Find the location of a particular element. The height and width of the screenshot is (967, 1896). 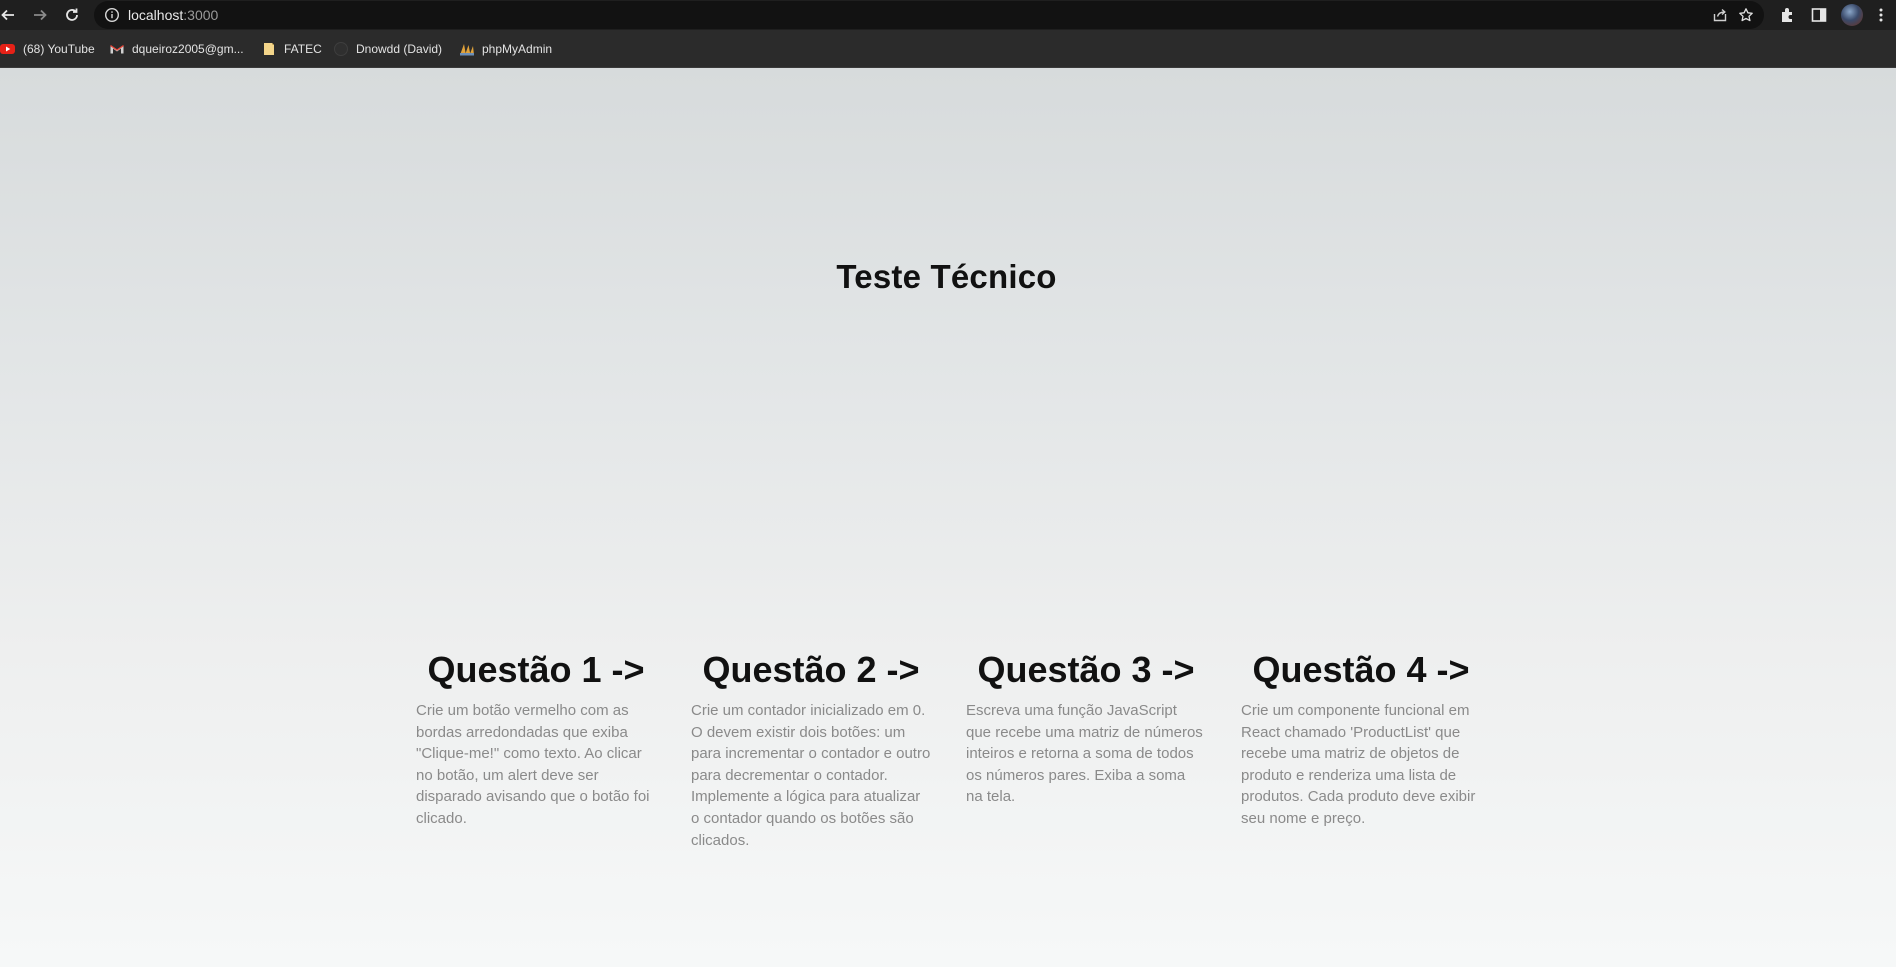

bookmark-label: (68) YouTube is located at coordinates (59, 49).